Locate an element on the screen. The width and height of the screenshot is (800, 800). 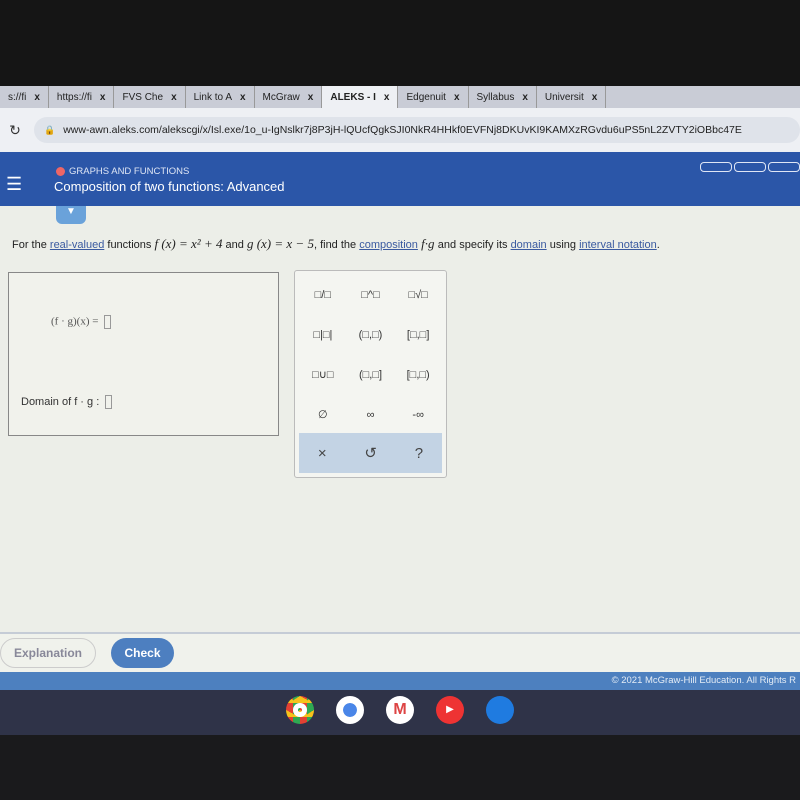
tab-label: Universit is located at coordinates (564, 97).